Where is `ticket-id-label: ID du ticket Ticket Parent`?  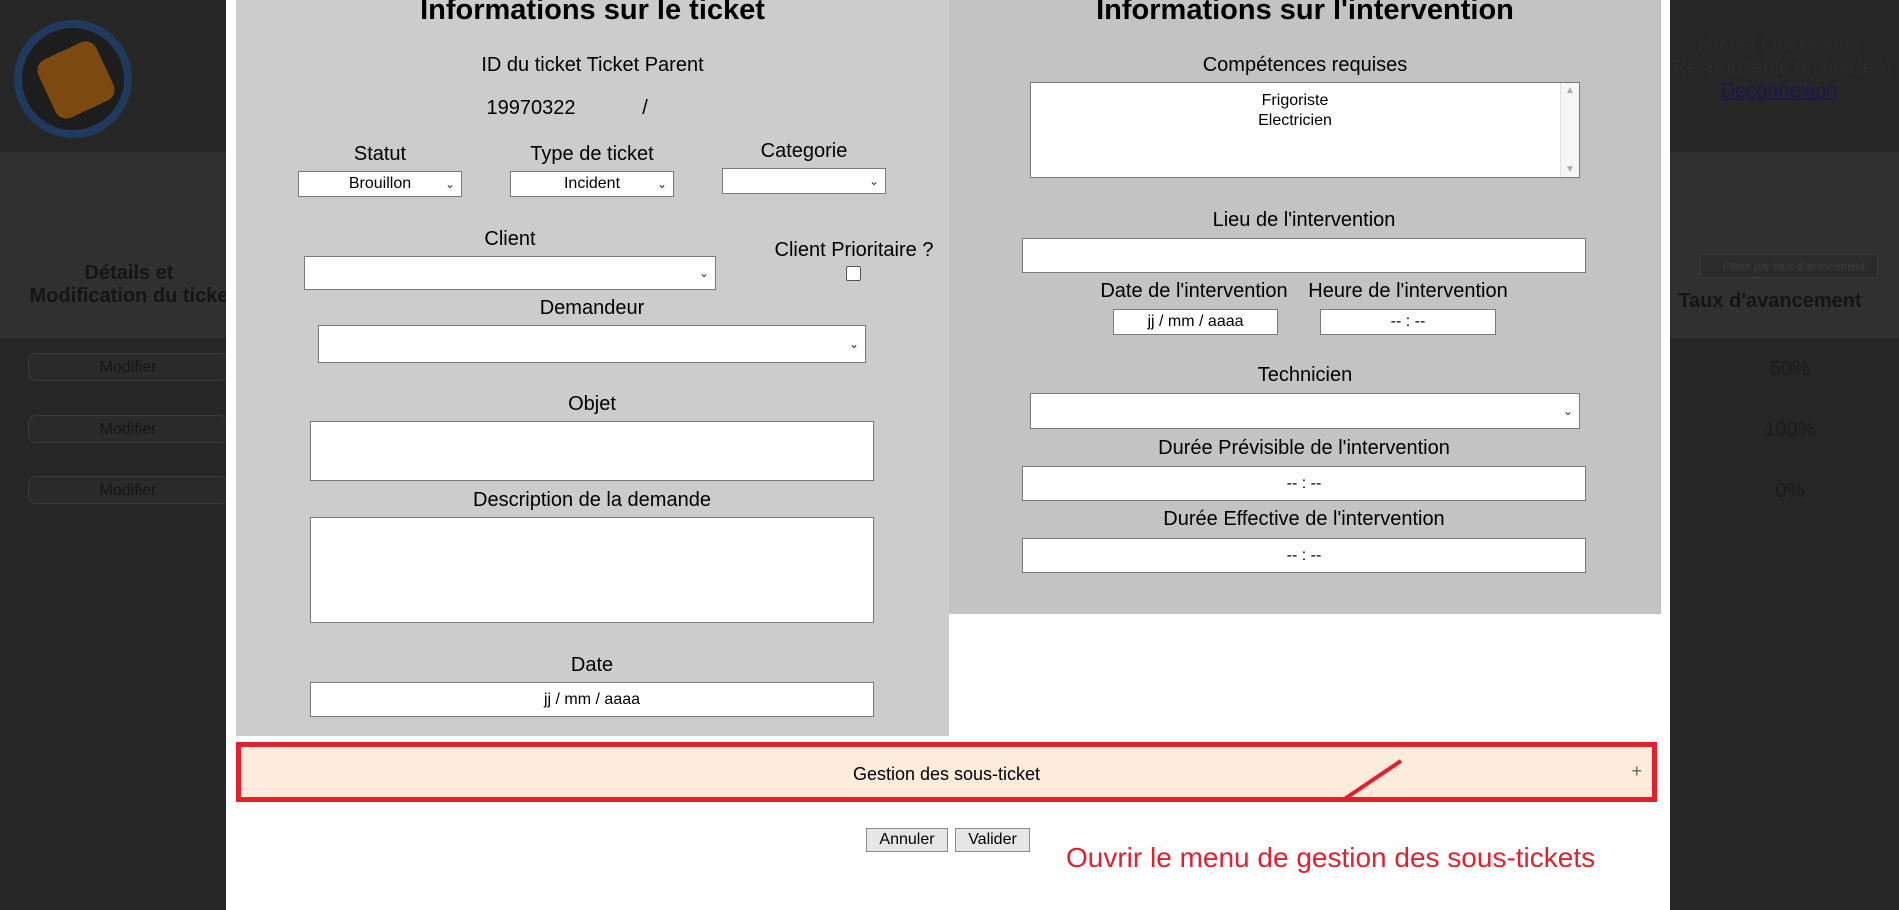
ticket-id-label: ID du ticket Ticket Parent is located at coordinates (592, 65).